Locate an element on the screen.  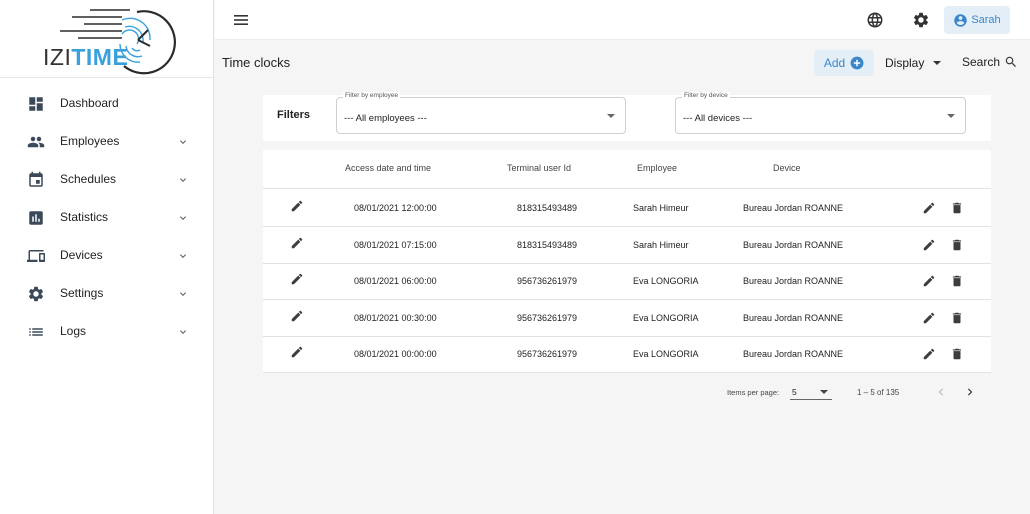
cell-datetime: 08/01/2021 07:15:00 is located at coordinates (395, 244).